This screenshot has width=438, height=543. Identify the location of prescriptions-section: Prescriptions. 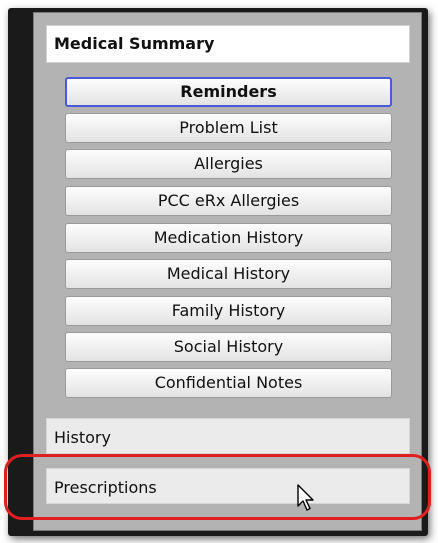
(228, 486).